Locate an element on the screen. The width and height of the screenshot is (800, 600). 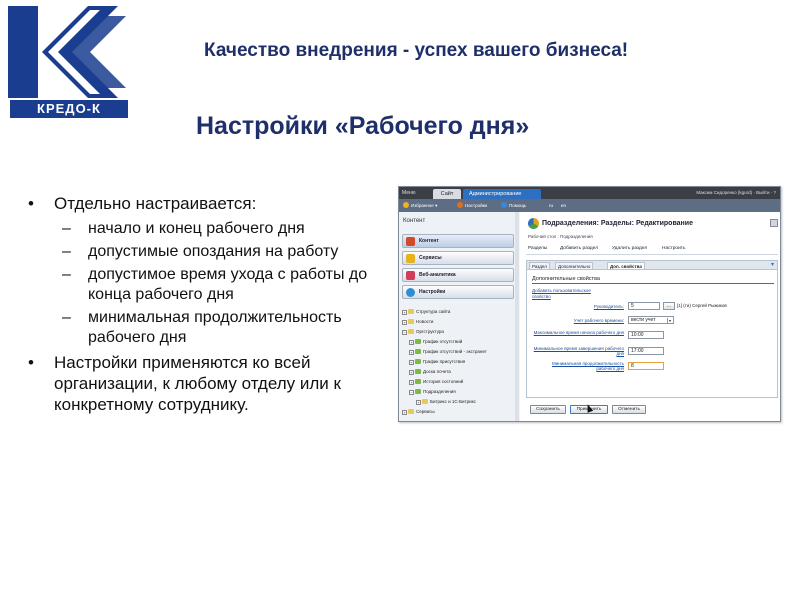
lang-en: en is located at coordinates (563, 205).